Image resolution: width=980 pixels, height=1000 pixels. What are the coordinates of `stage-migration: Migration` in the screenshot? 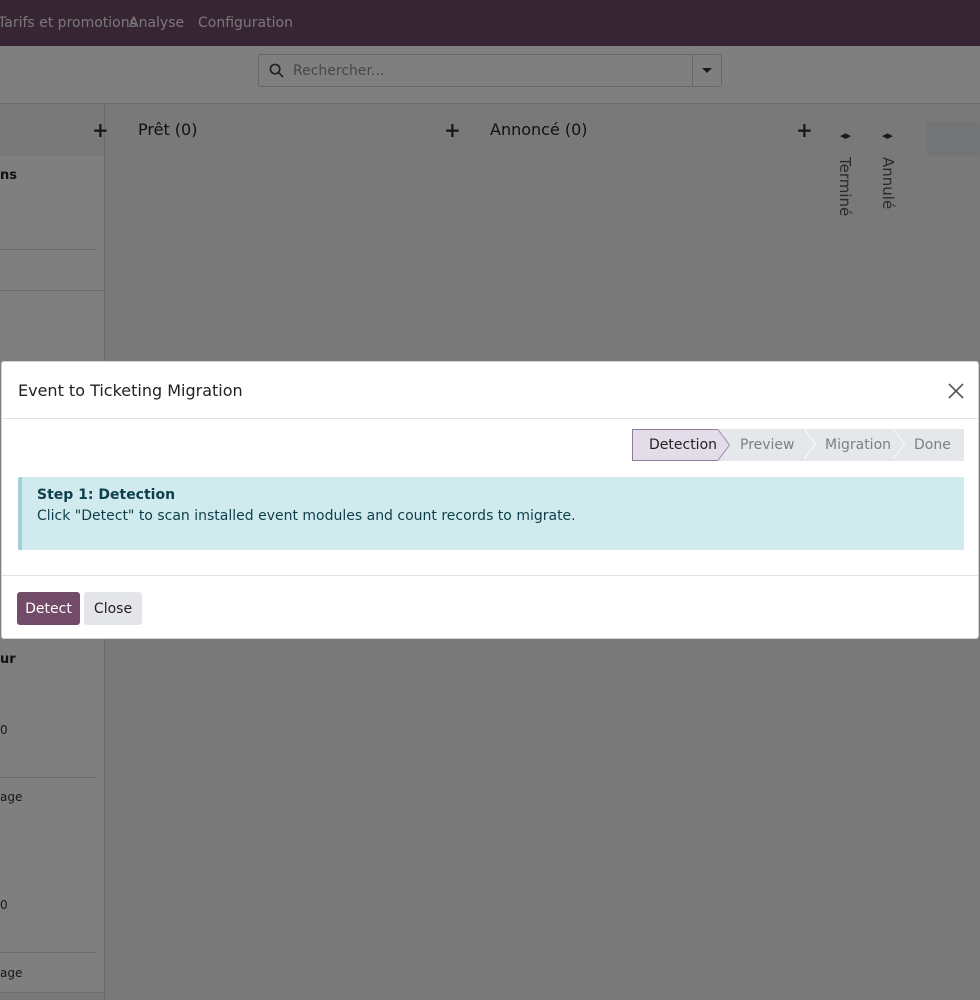 It's located at (854, 444).